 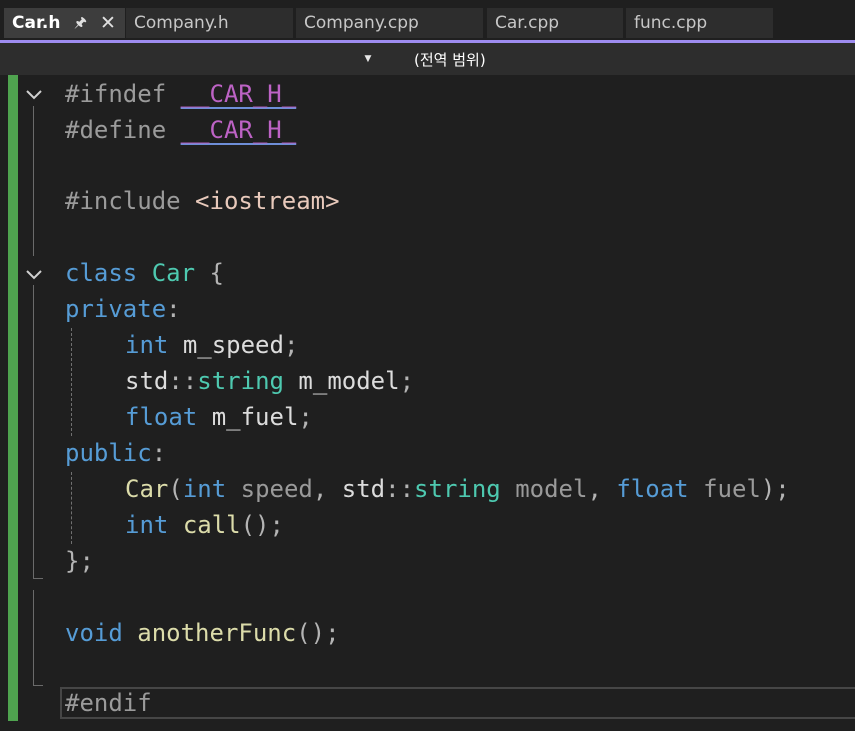 I want to click on punctuation: };, so click(x=79, y=561).